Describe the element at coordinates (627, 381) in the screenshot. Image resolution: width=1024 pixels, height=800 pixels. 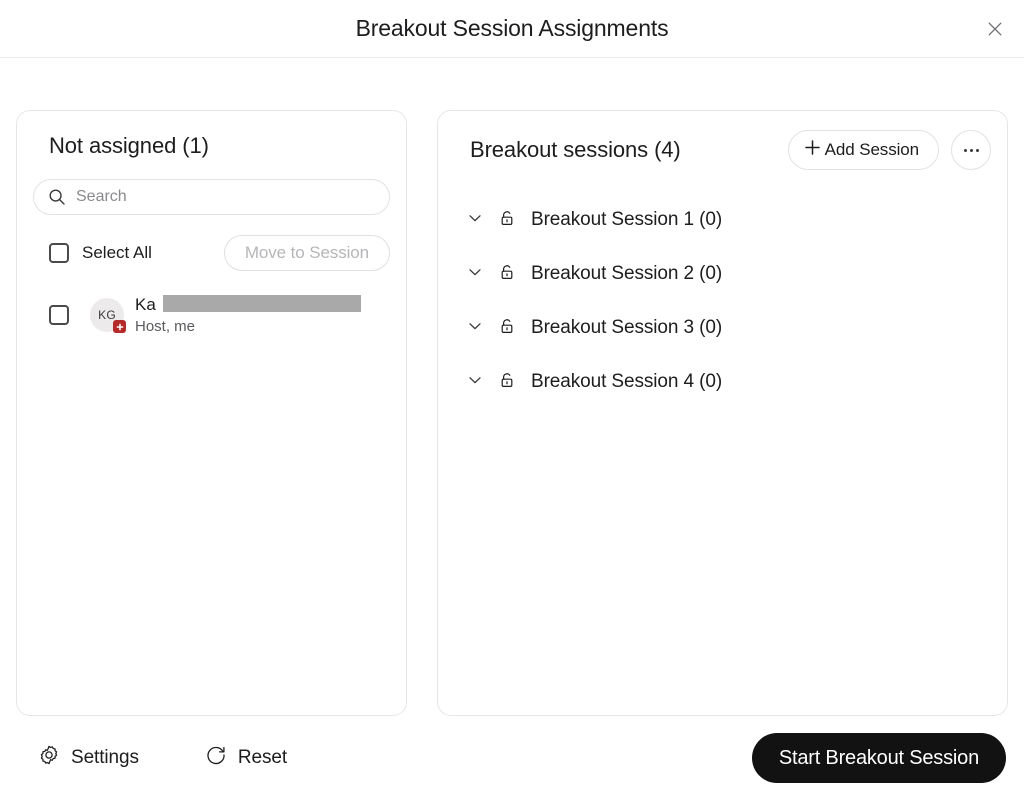
I see `session-label: Breakout Session 4 (0)` at that location.